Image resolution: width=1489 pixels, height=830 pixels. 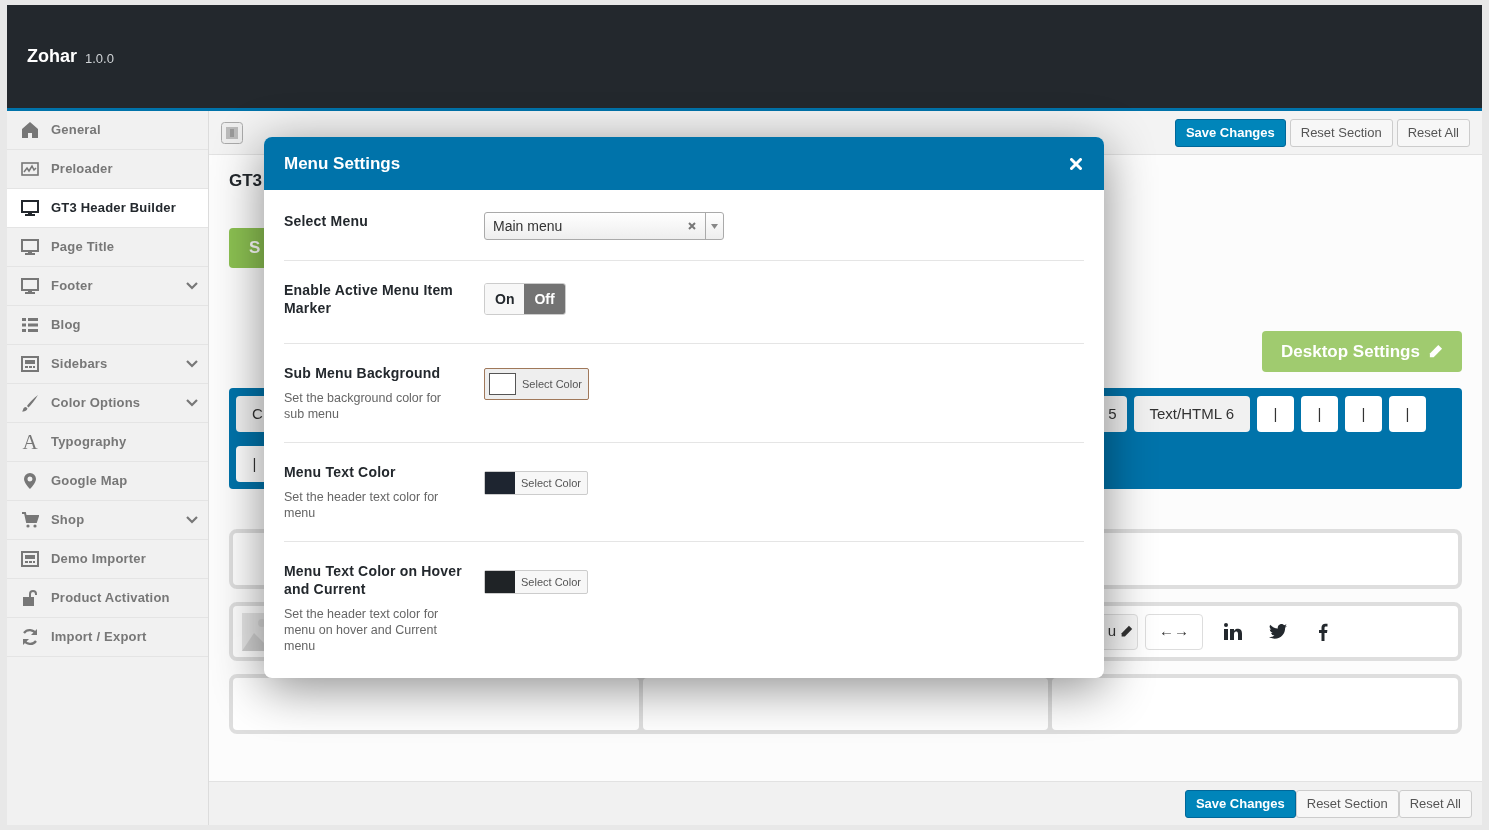 What do you see at coordinates (1076, 163) in the screenshot?
I see `close-icon` at bounding box center [1076, 163].